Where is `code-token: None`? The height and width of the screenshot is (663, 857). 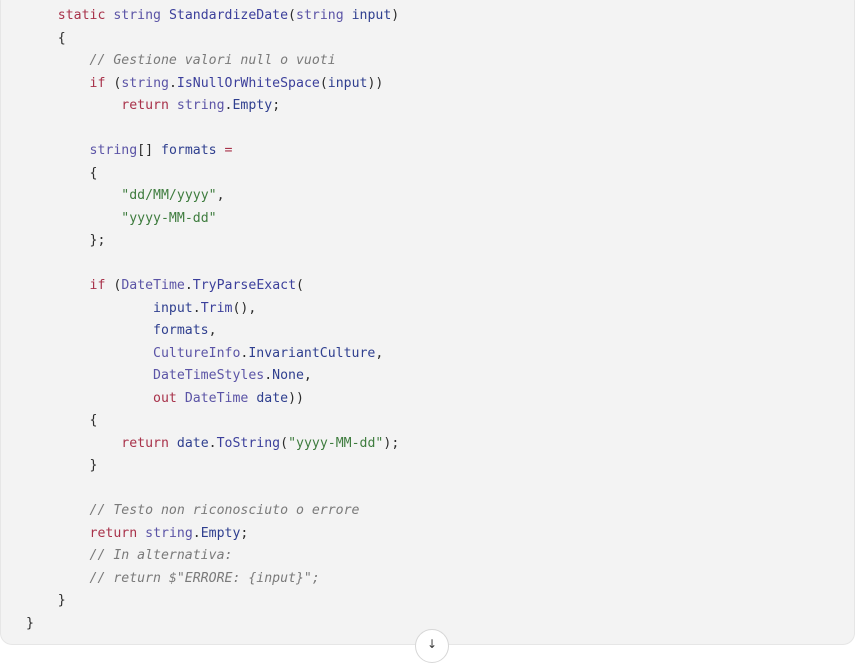
code-token: None is located at coordinates (288, 375).